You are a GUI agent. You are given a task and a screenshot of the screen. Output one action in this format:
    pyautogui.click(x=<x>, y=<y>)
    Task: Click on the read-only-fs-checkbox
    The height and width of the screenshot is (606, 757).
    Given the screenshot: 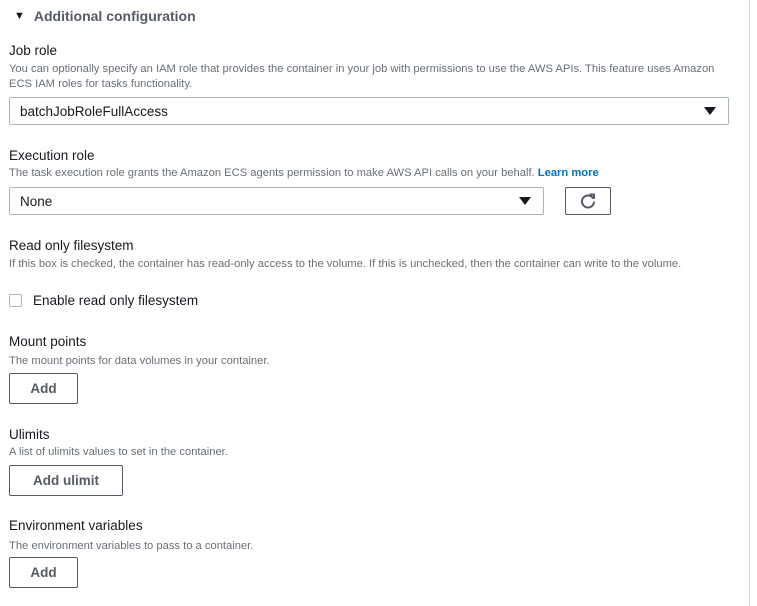 What is the action you would take?
    pyautogui.click(x=15, y=300)
    